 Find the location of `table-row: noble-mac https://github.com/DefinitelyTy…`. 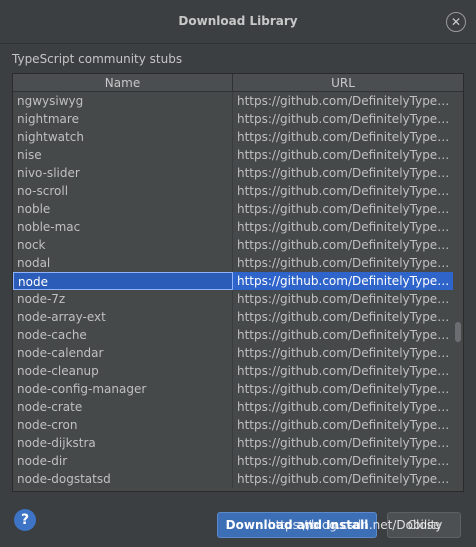

table-row: noble-mac https://github.com/DefinitelyTy… is located at coordinates (233, 227).